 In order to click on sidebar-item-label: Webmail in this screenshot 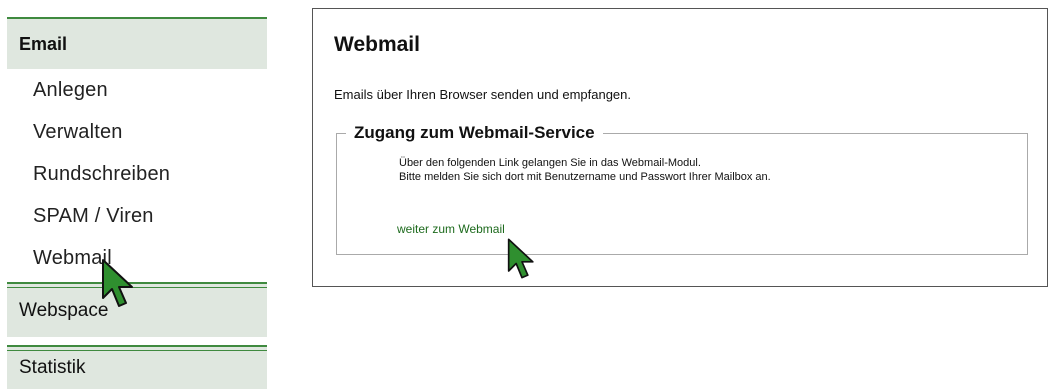, I will do `click(72, 258)`.